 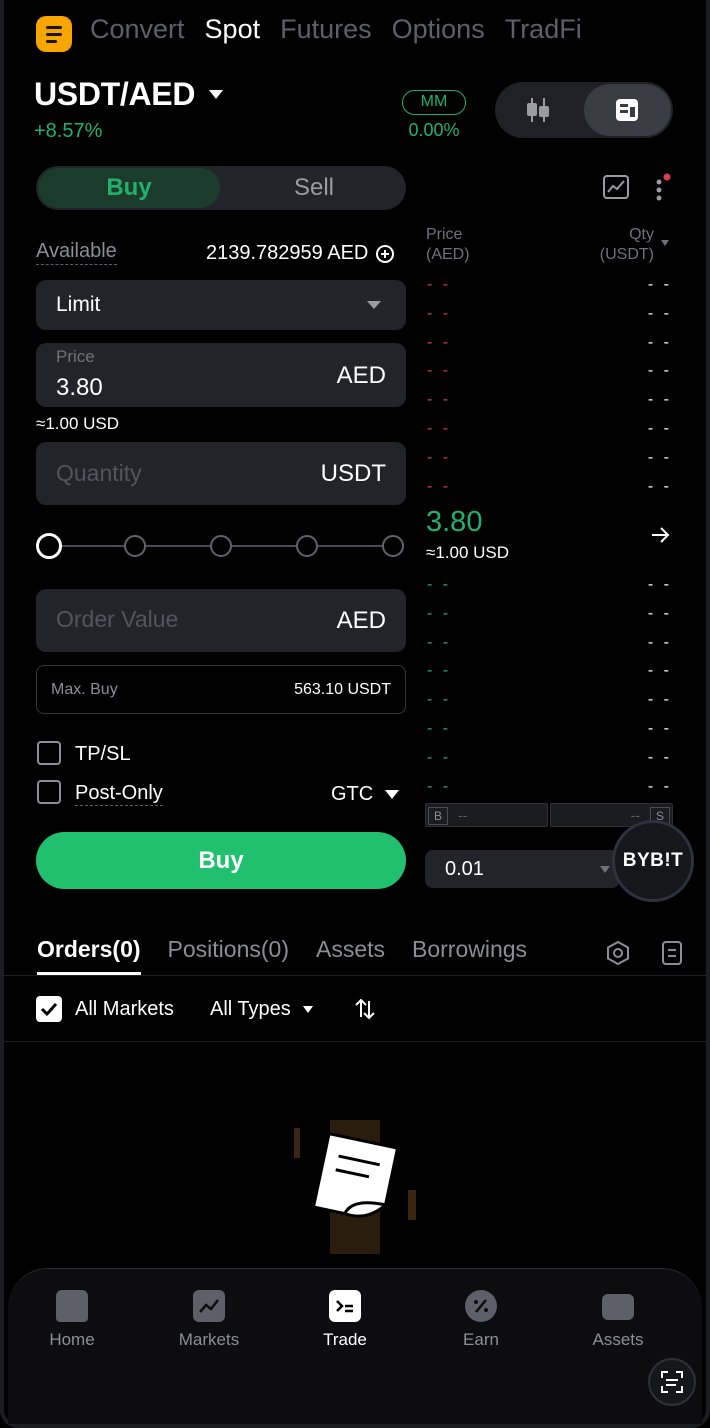 What do you see at coordinates (221, 689) in the screenshot?
I see `max-buy-box: Max. Buy 563.10 USDT` at bounding box center [221, 689].